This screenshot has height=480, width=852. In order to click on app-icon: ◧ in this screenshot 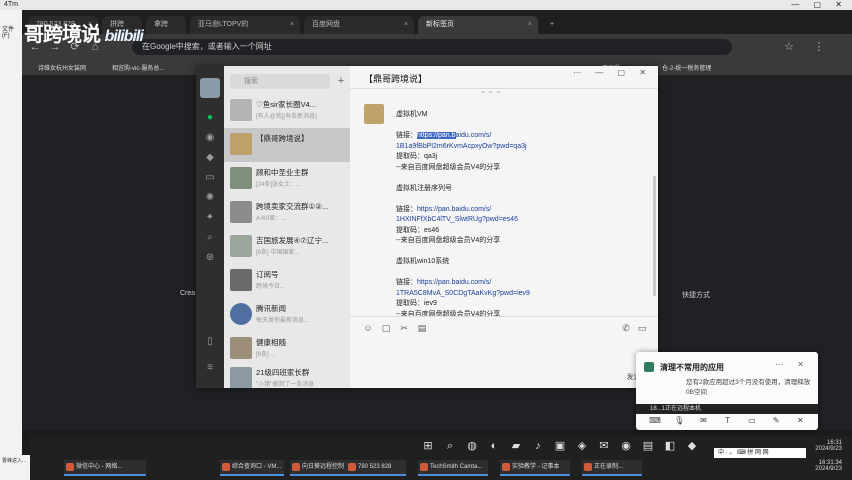, I will do `click(670, 446)`.